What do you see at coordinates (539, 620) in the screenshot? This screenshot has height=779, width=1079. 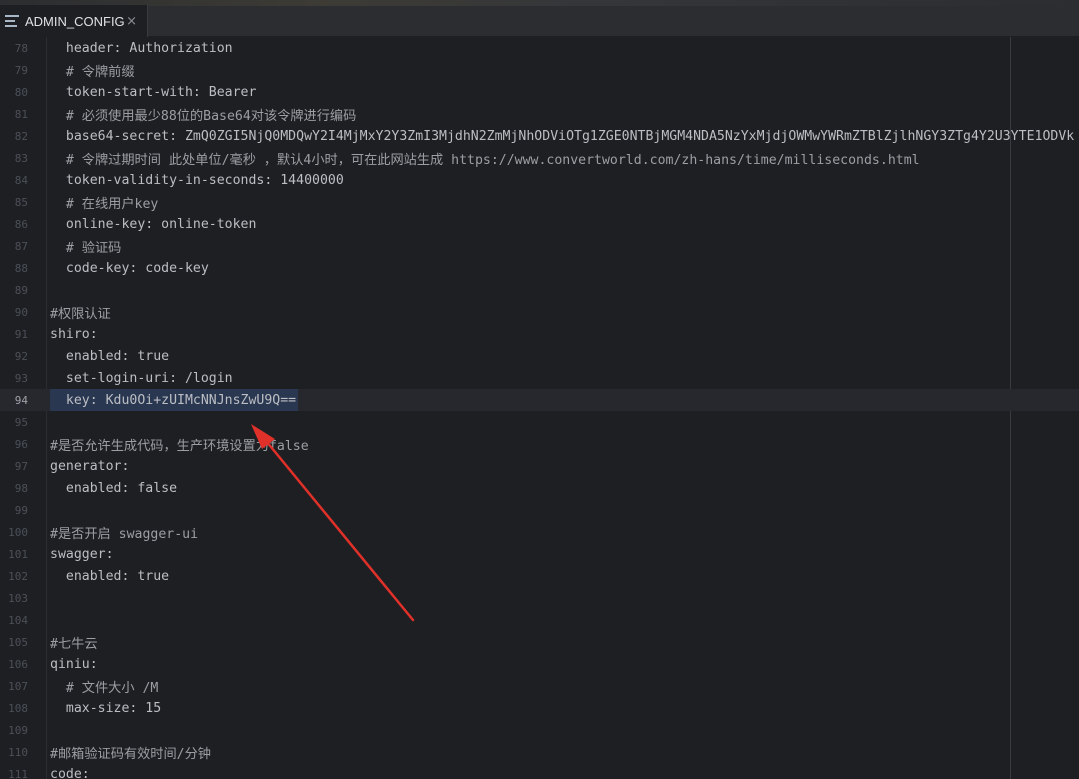 I see `code-line: 104` at bounding box center [539, 620].